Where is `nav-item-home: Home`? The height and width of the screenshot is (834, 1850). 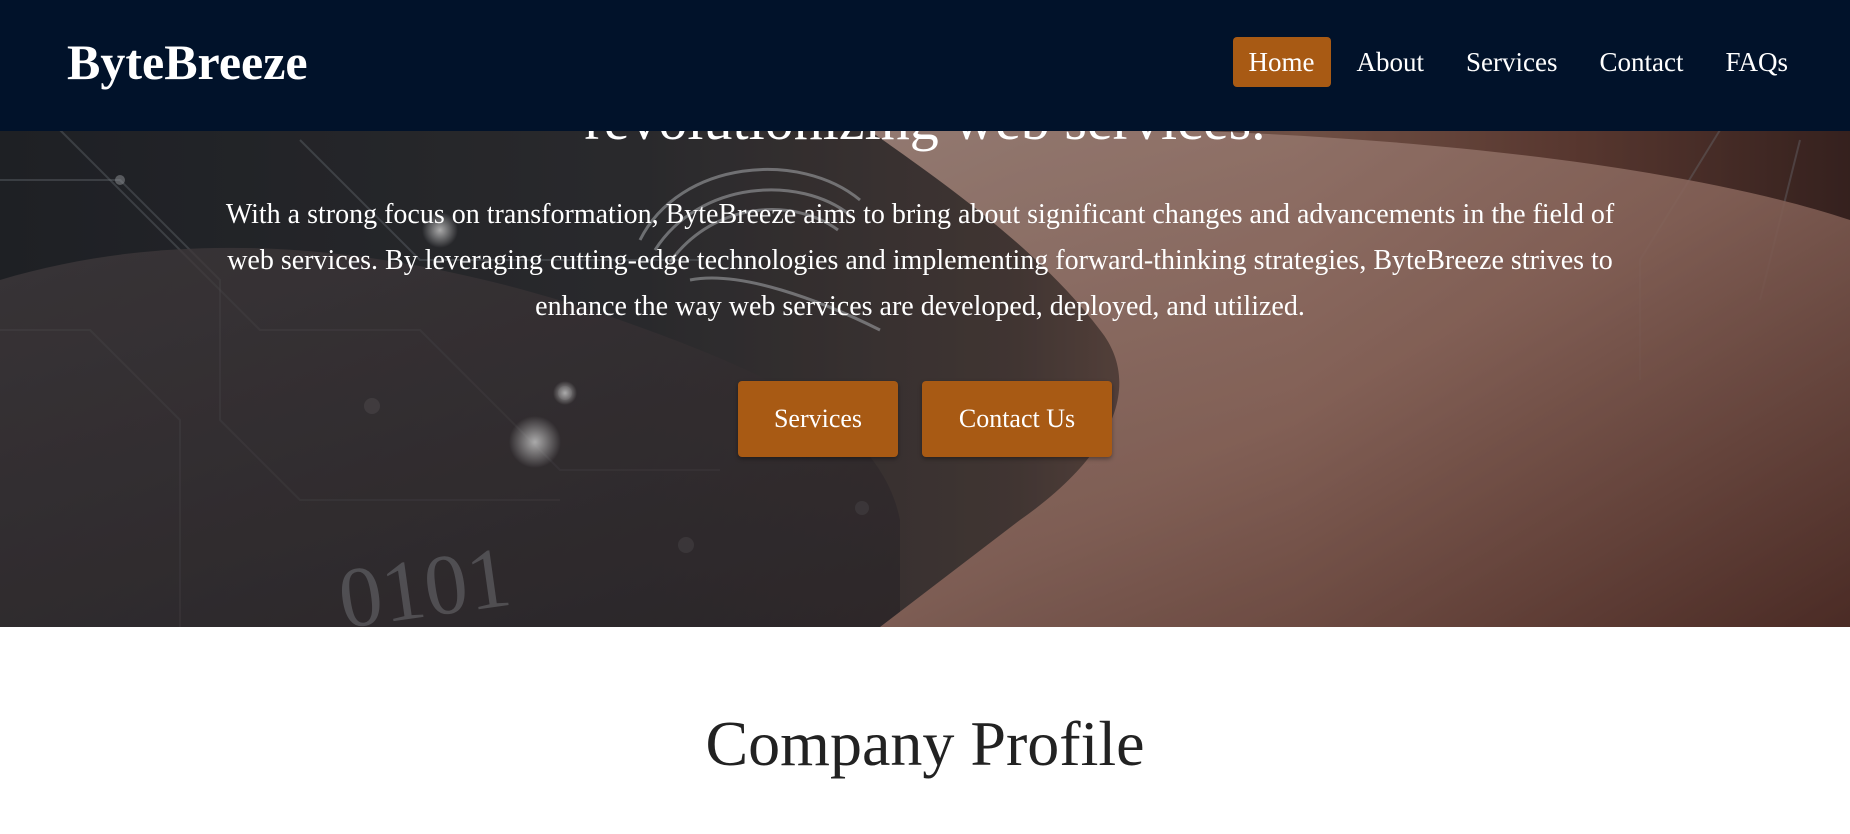
nav-item-home: Home is located at coordinates (1281, 62).